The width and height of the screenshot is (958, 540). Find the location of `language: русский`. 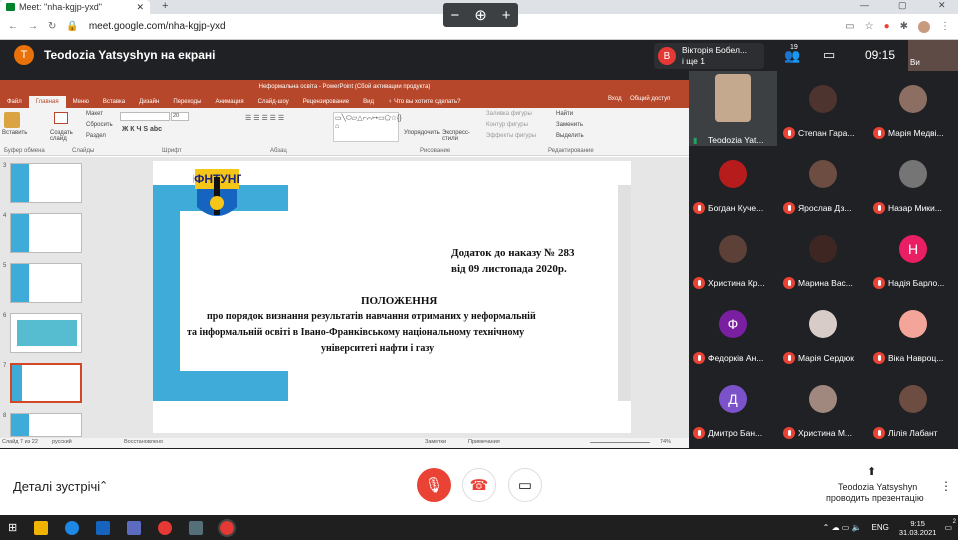

language: русский is located at coordinates (62, 442).